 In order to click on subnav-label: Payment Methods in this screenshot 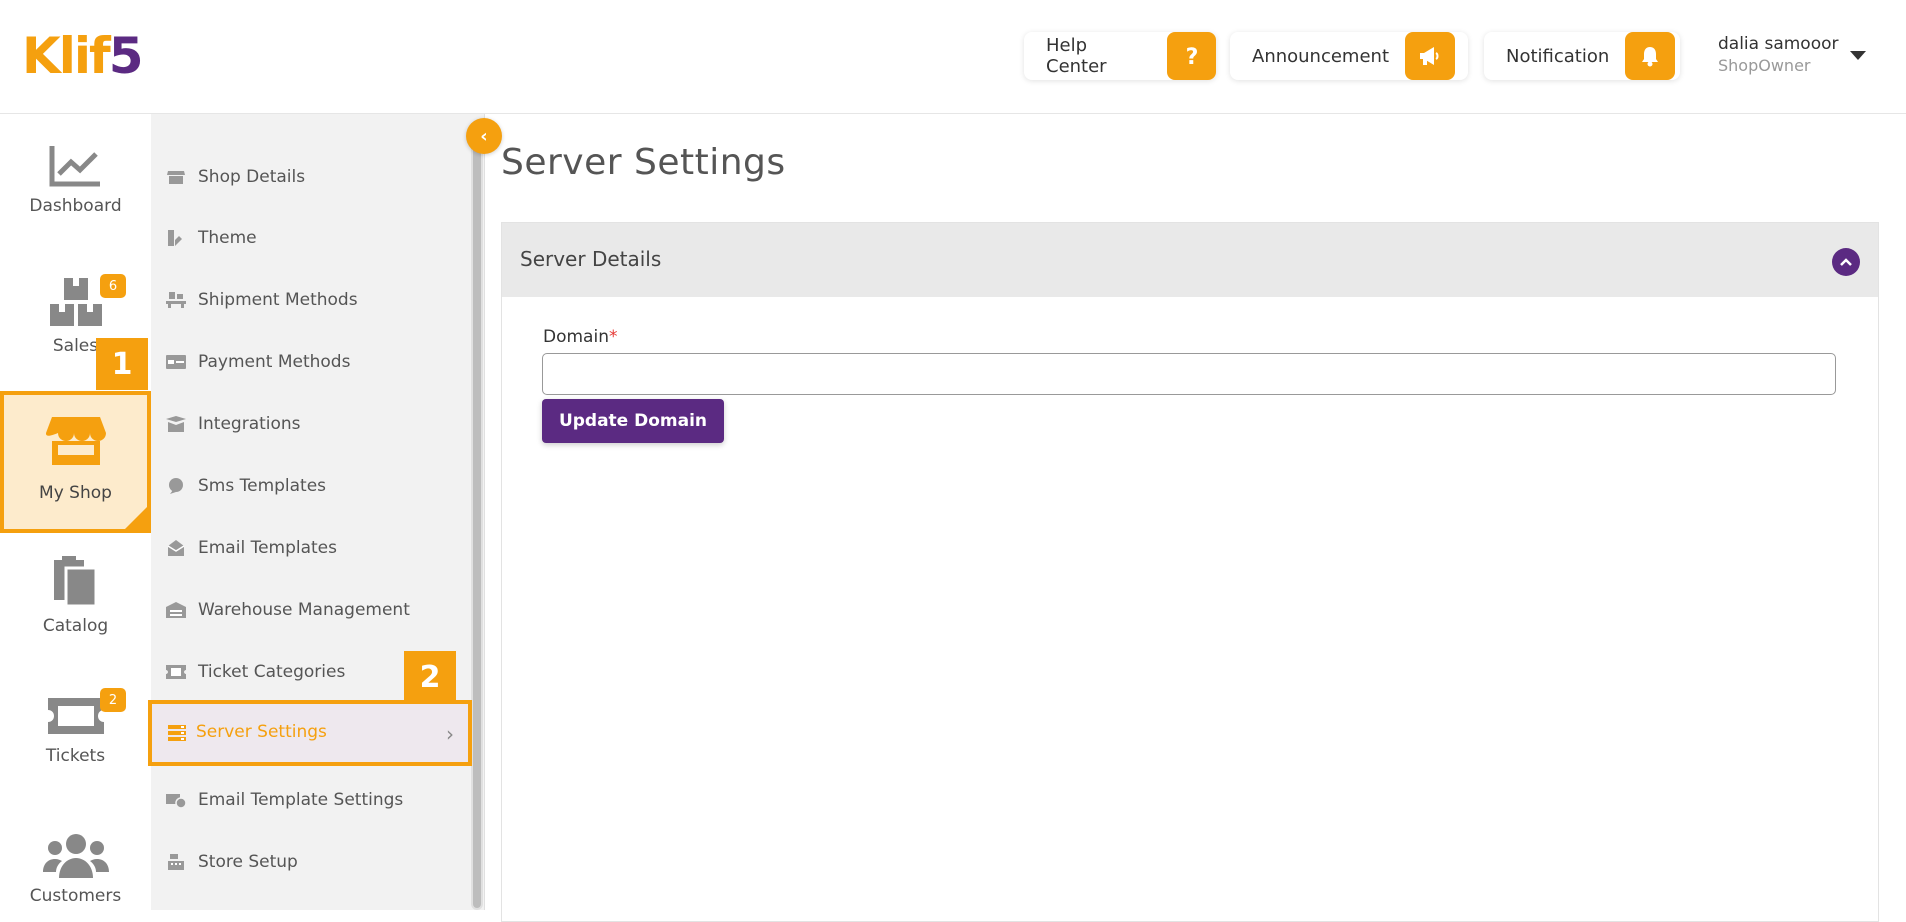, I will do `click(274, 362)`.